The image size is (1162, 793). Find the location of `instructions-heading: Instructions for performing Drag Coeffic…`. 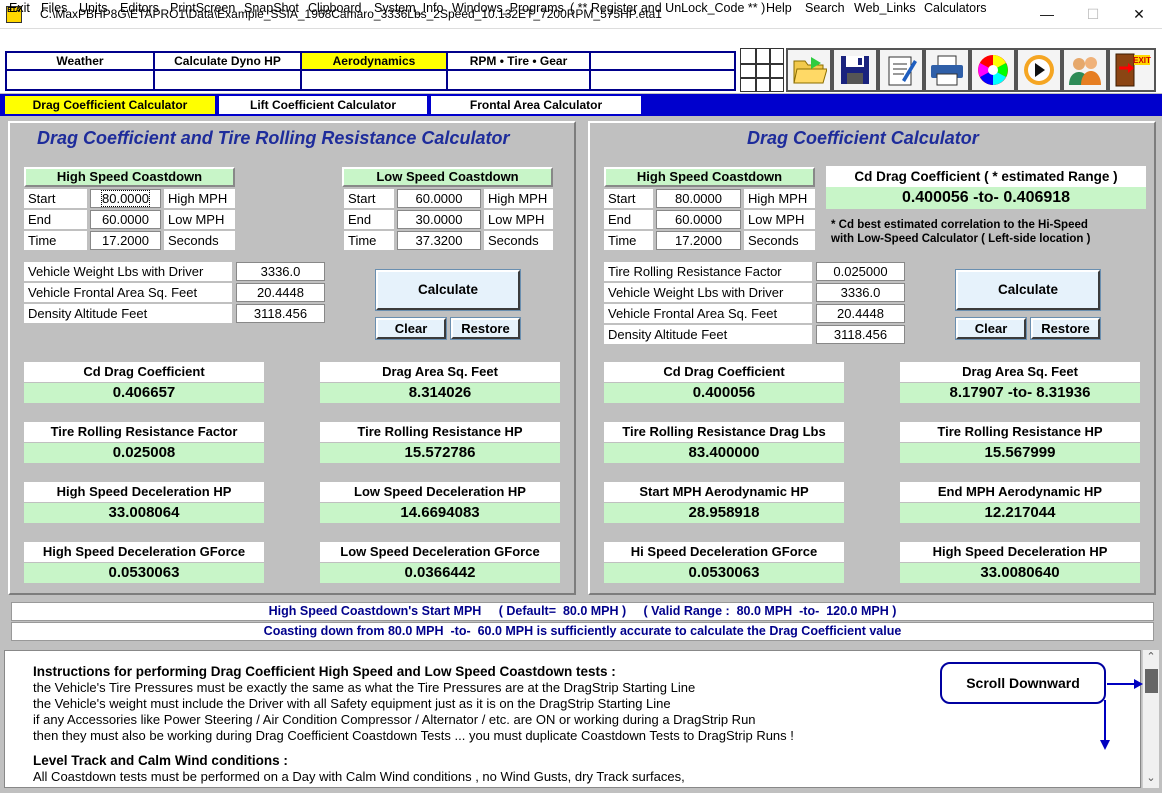

instructions-heading: Instructions for performing Drag Coeffic… is located at coordinates (324, 671).